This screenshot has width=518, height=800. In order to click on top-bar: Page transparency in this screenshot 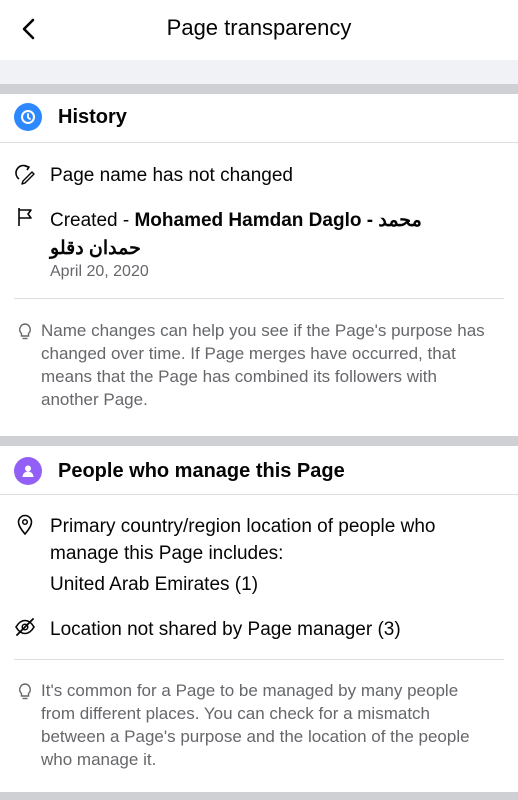, I will do `click(259, 30)`.